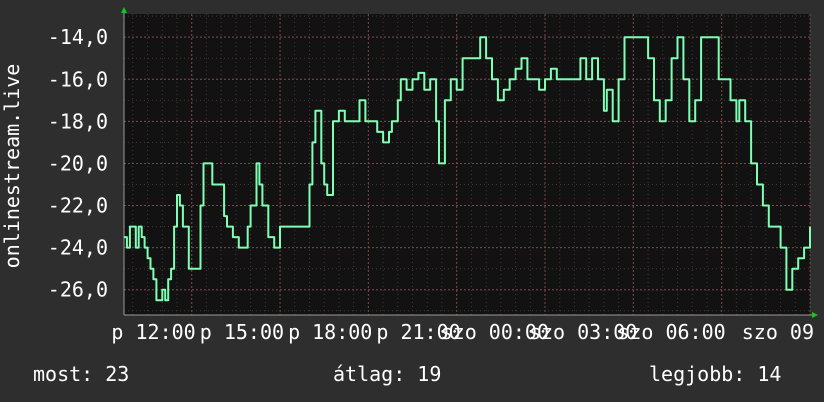  I want to click on x-tick-label: p 15:00, so click(242, 332).